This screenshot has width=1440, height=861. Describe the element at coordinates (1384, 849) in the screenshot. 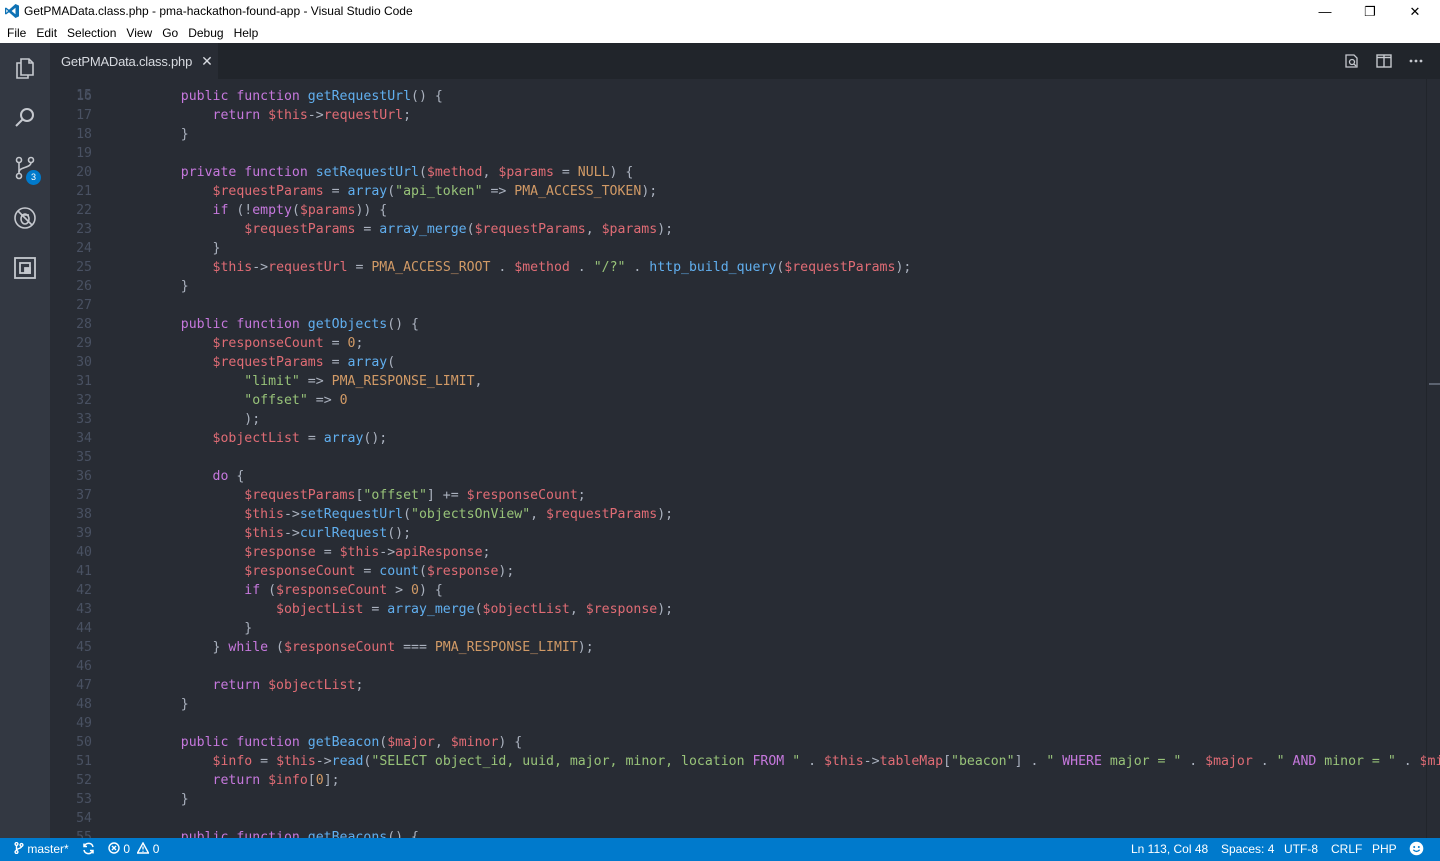

I see `language-mode: PHP` at that location.